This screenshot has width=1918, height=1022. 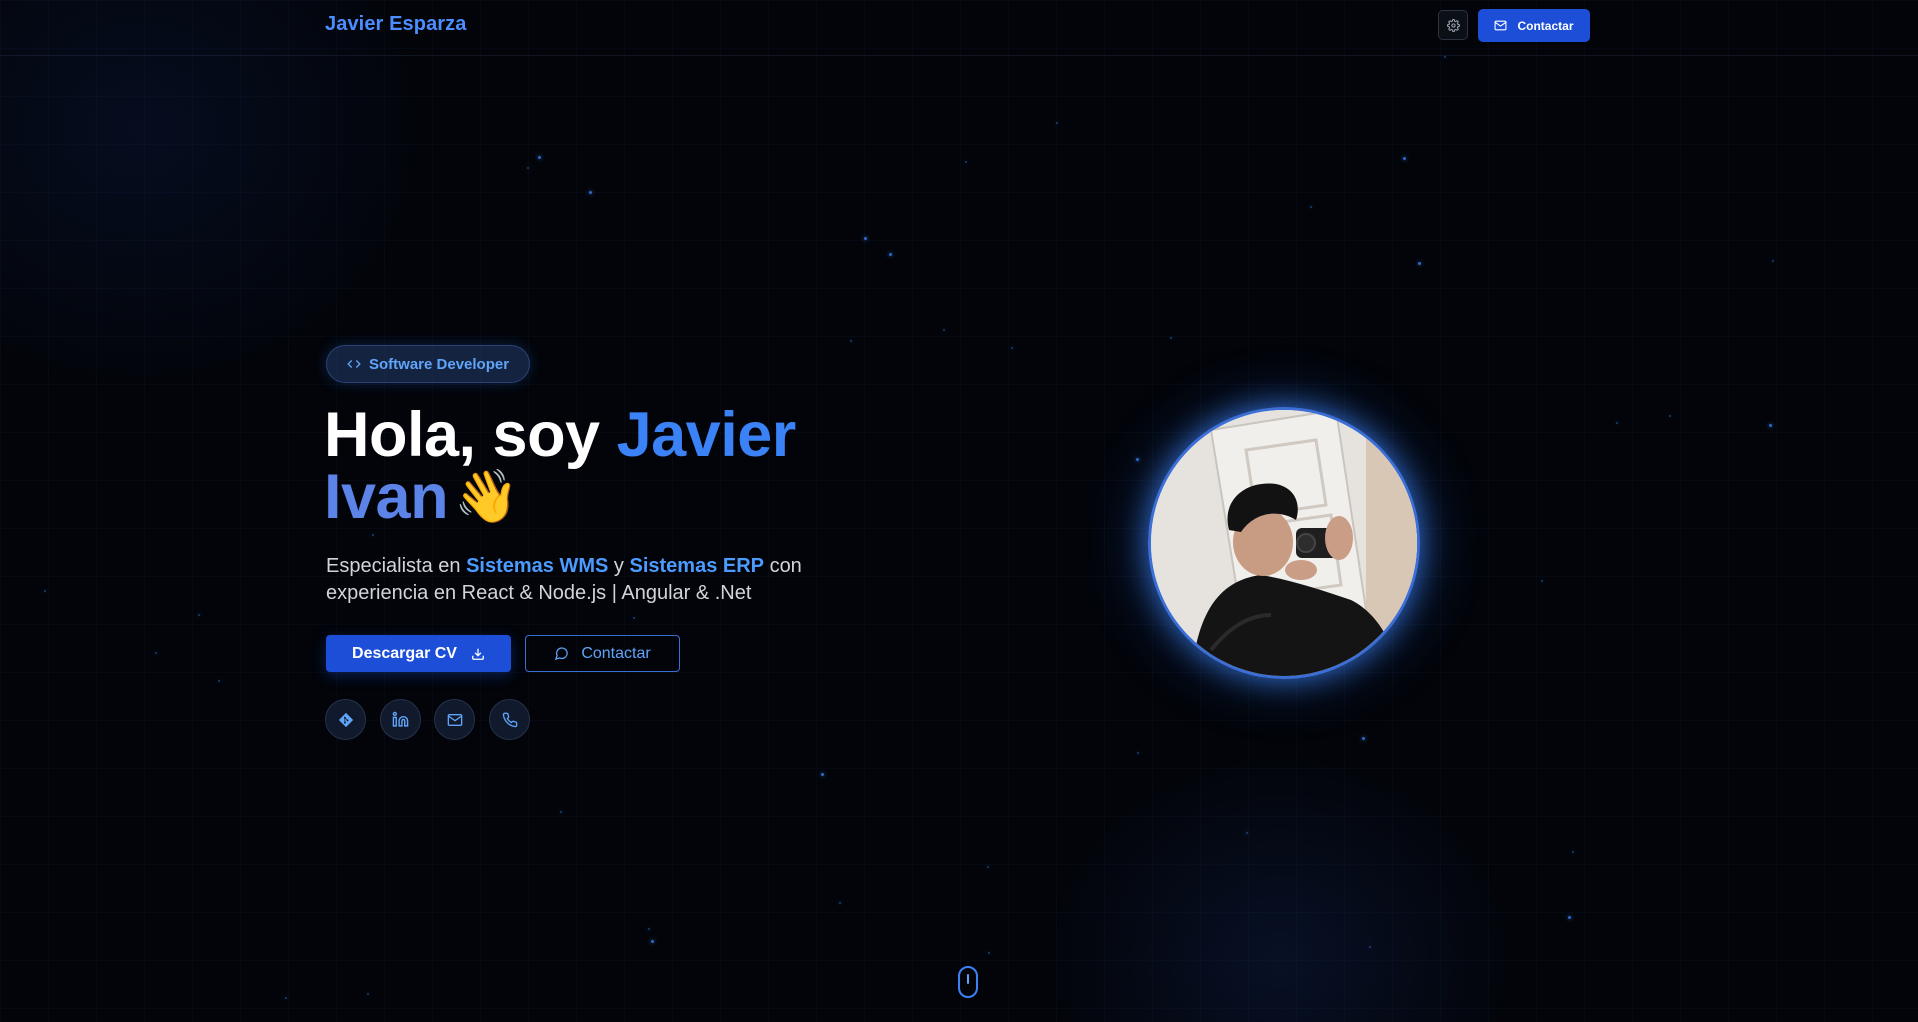 What do you see at coordinates (386, 497) in the screenshot?
I see `title-second-name: Ivan` at bounding box center [386, 497].